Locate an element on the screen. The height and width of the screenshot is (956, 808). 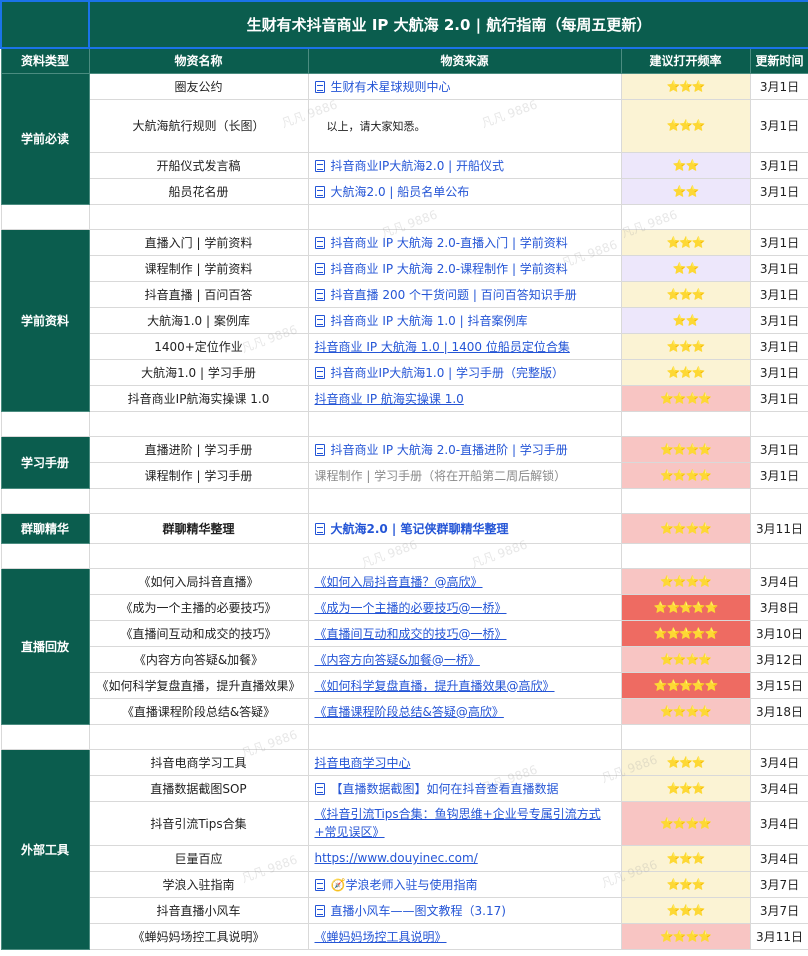
item-name: 抖音引流Tips合集 is located at coordinates (198, 823).